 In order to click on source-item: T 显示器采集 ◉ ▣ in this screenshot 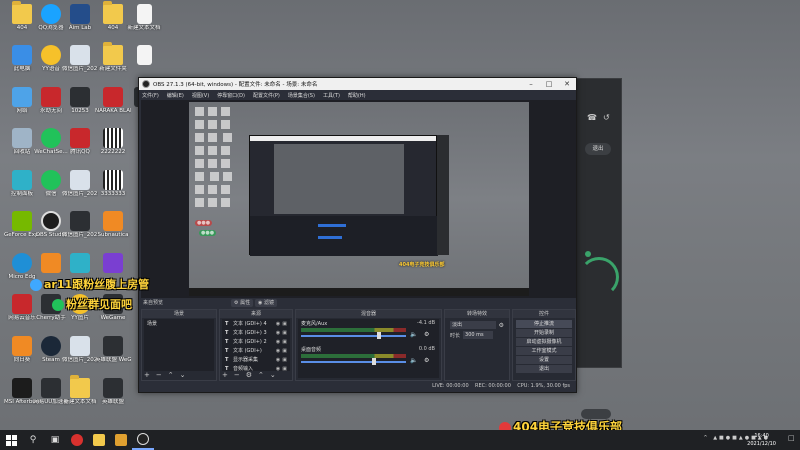, I will do `click(256, 359)`.